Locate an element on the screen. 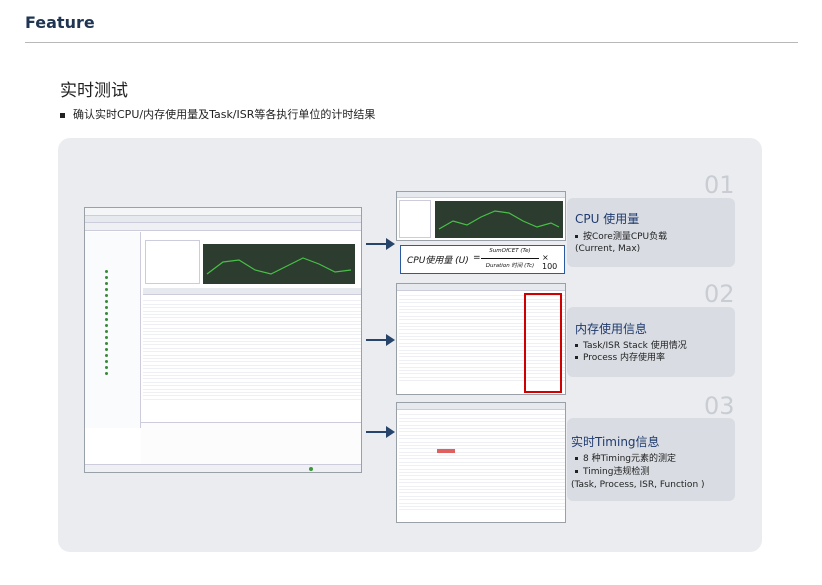 Image resolution: width=822 pixels, height=585 pixels. memory-screenshot is located at coordinates (481, 339).